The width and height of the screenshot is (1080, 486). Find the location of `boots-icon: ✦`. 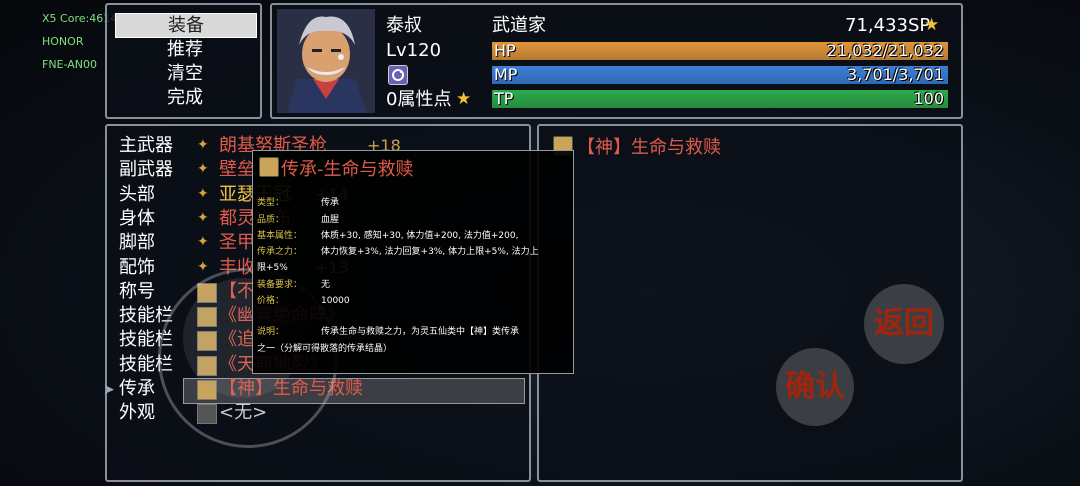

boots-icon: ✦ is located at coordinates (203, 242).